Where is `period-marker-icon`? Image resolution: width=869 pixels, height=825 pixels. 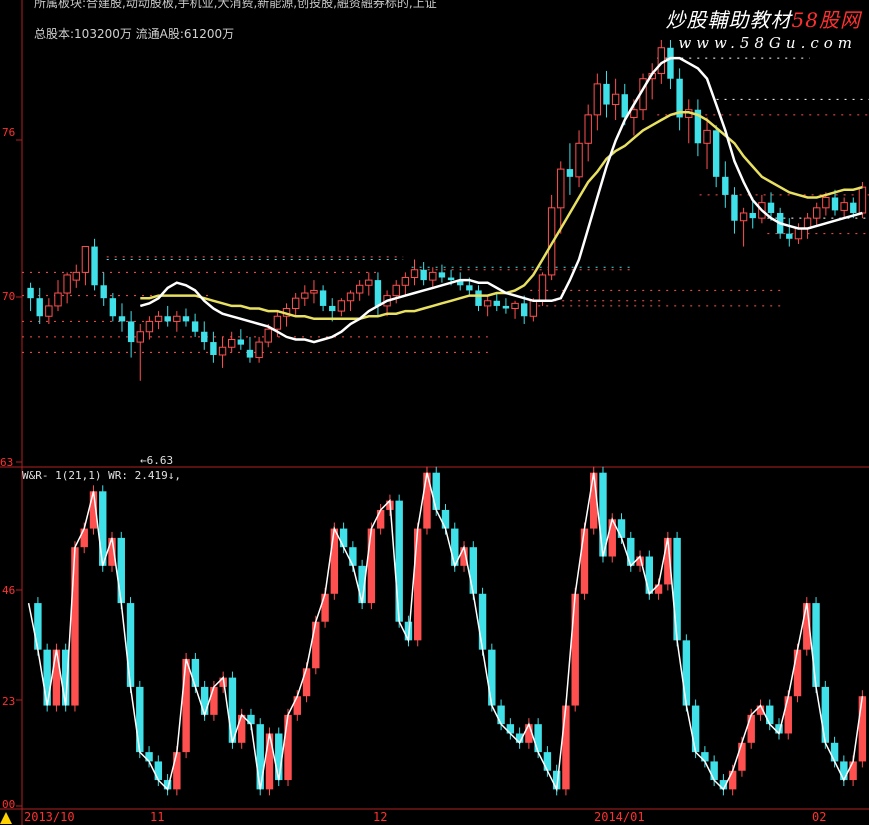
period-marker-icon is located at coordinates (6, 818).